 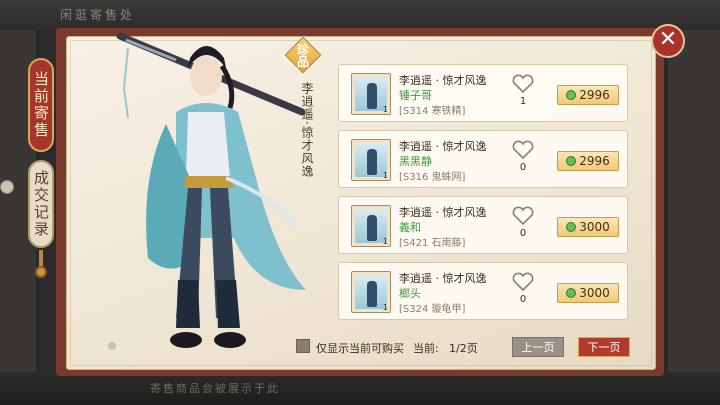 I want to click on background-title: 闲逛寄售处, so click(x=98, y=15).